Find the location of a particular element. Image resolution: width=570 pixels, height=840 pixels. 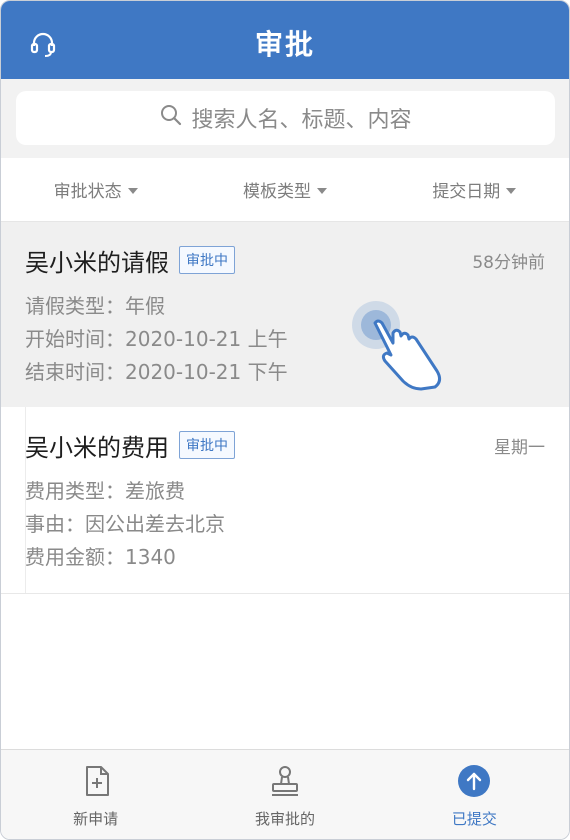

tab-new-request: 新申请 is located at coordinates (95, 794).